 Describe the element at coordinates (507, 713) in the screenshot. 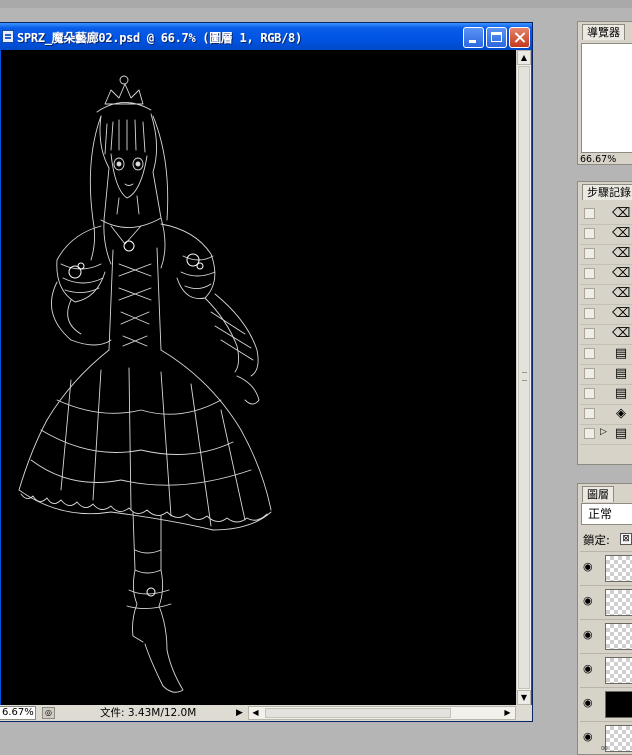

I see `scroll-right-button: ▶` at that location.